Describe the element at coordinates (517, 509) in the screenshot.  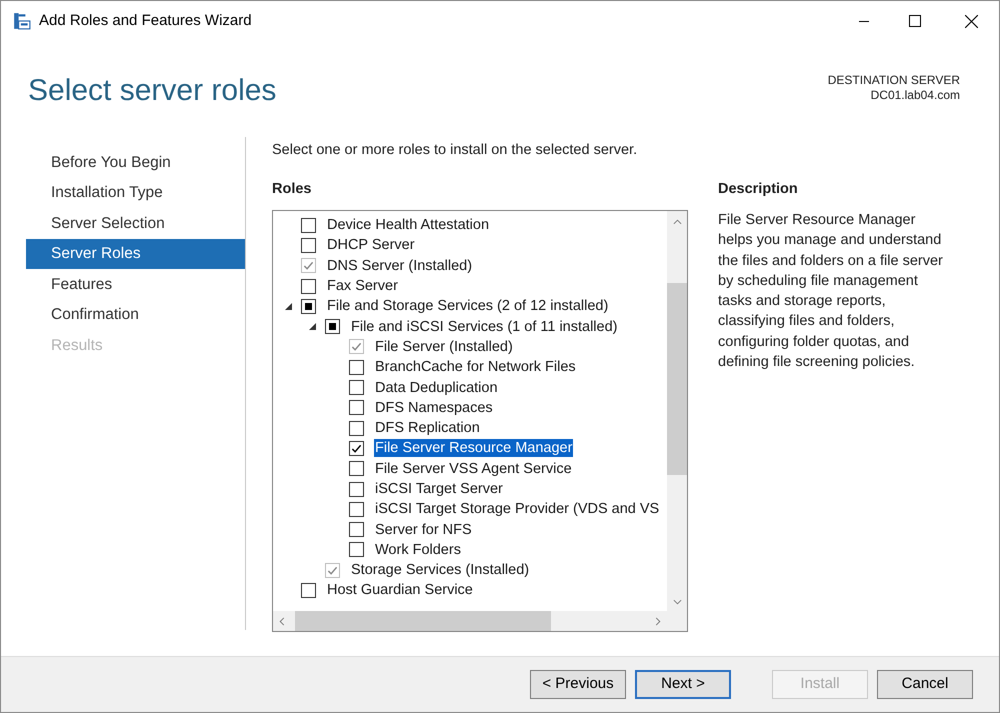
I see `role-label: iSCSI Target Storage Provider (VDS and VS` at that location.